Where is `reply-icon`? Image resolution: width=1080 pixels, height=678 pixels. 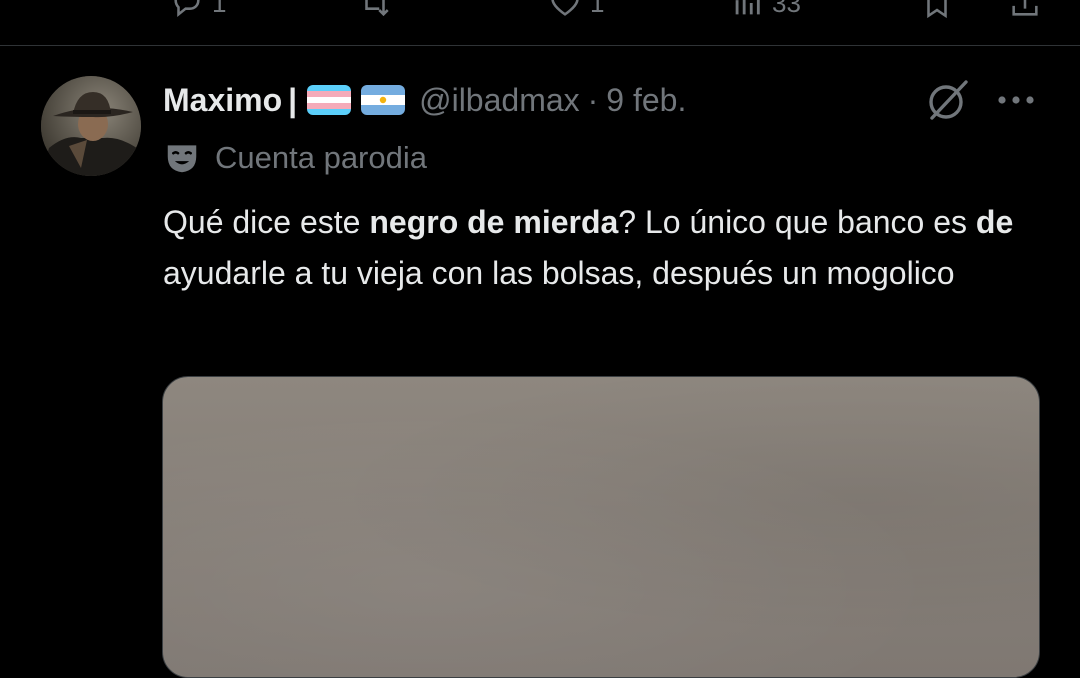
reply-icon is located at coordinates (187, 8).